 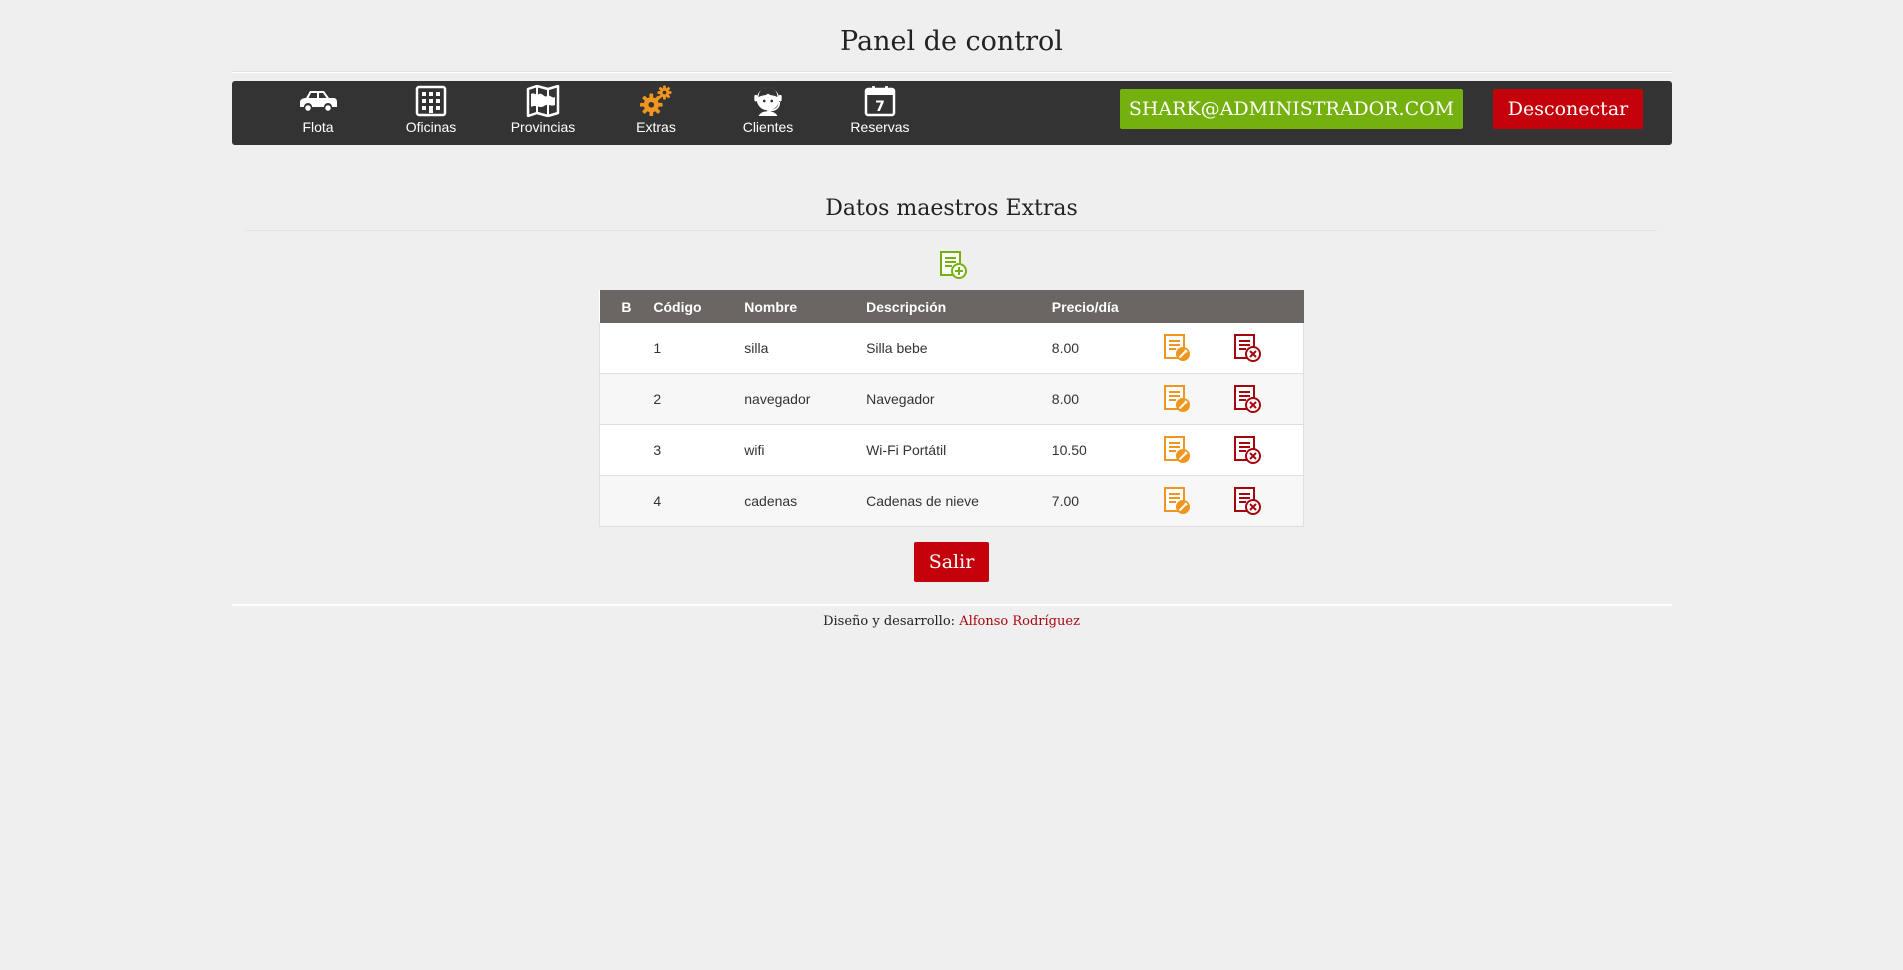 What do you see at coordinates (805, 306) in the screenshot?
I see `col-header-nombre: Nombre` at bounding box center [805, 306].